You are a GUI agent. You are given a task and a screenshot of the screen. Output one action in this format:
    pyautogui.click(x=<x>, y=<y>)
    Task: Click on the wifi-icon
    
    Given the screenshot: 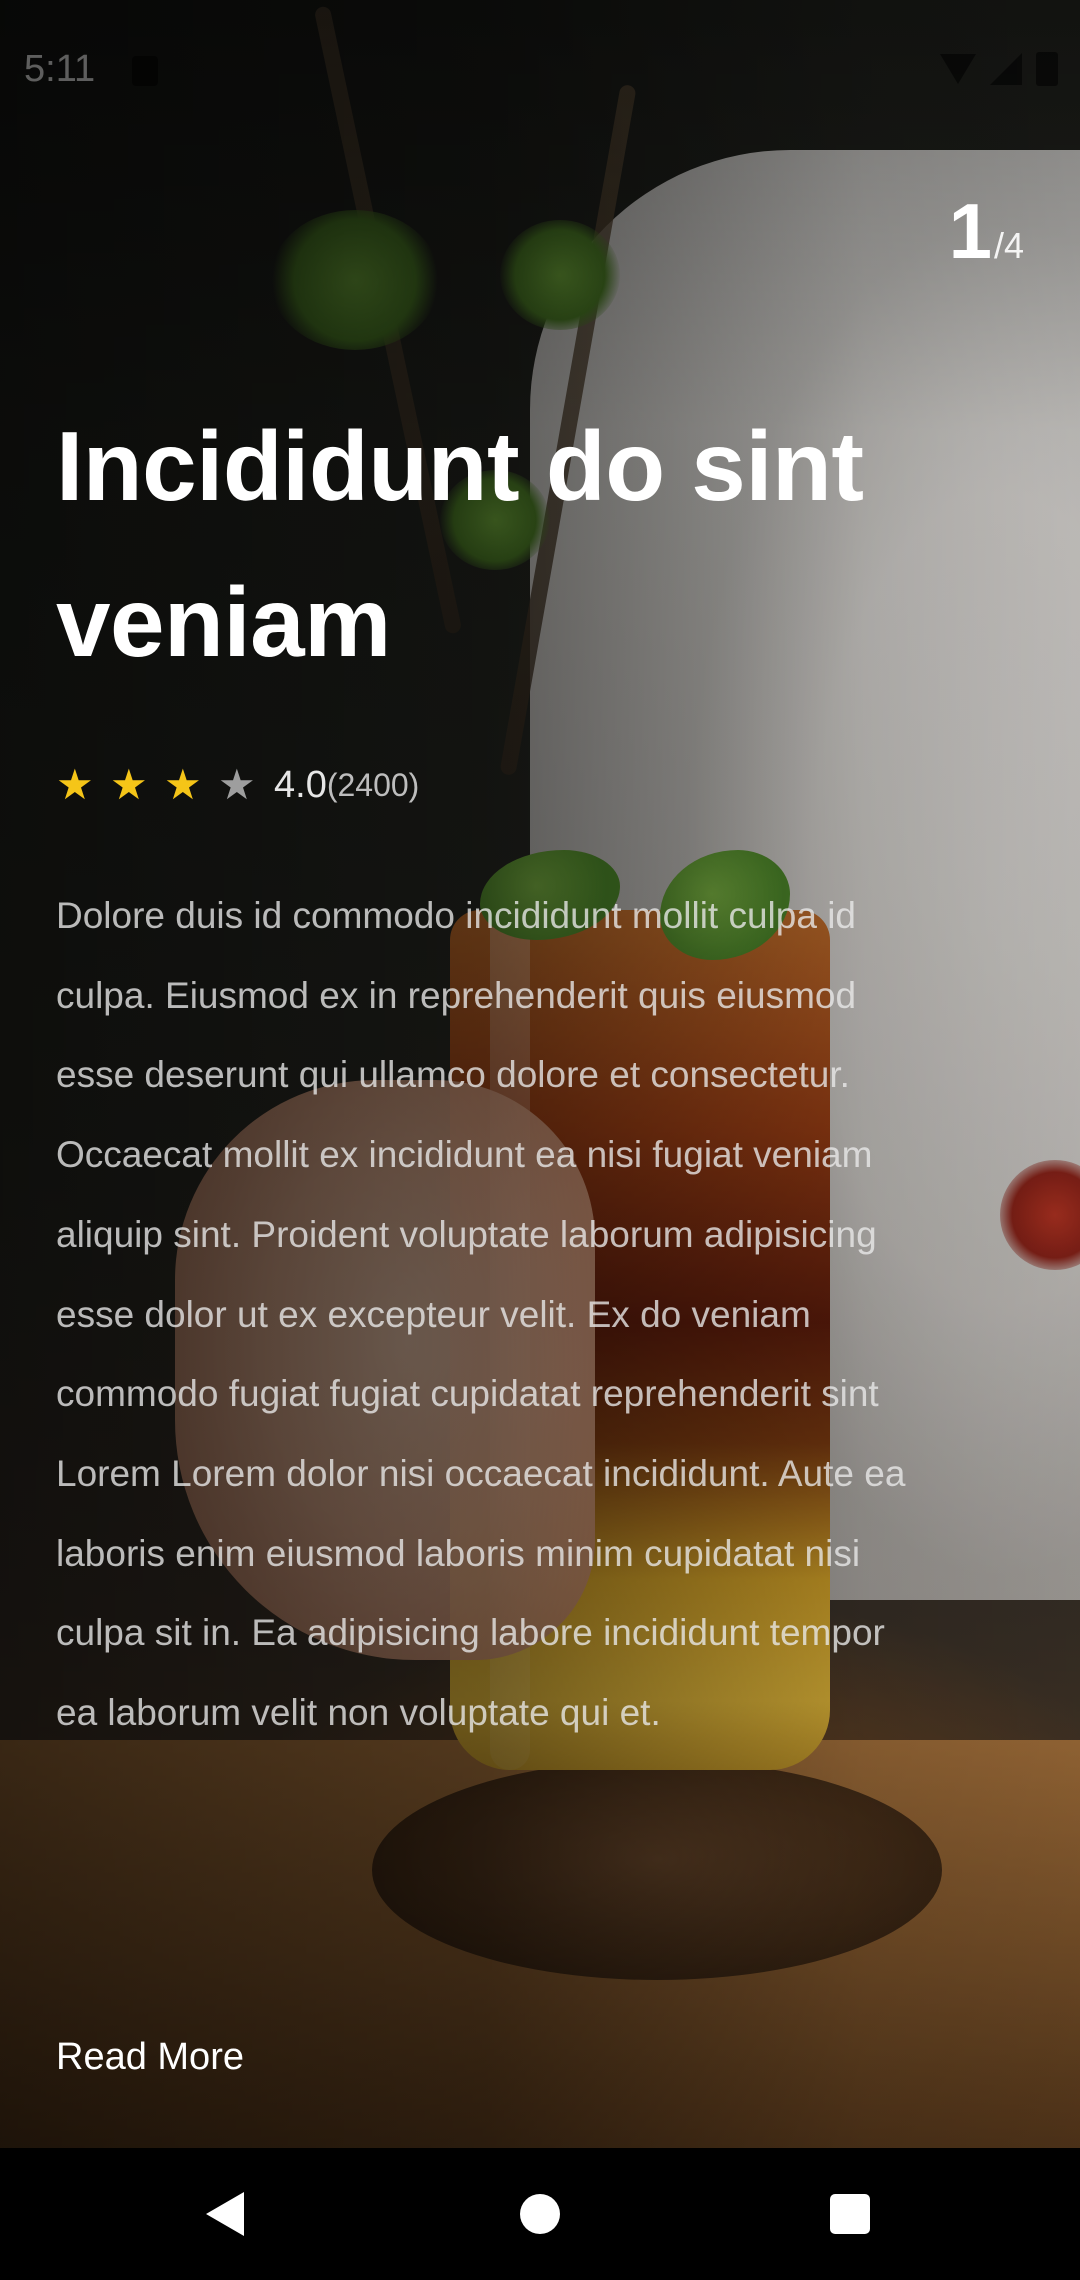 What is the action you would take?
    pyautogui.click(x=958, y=69)
    